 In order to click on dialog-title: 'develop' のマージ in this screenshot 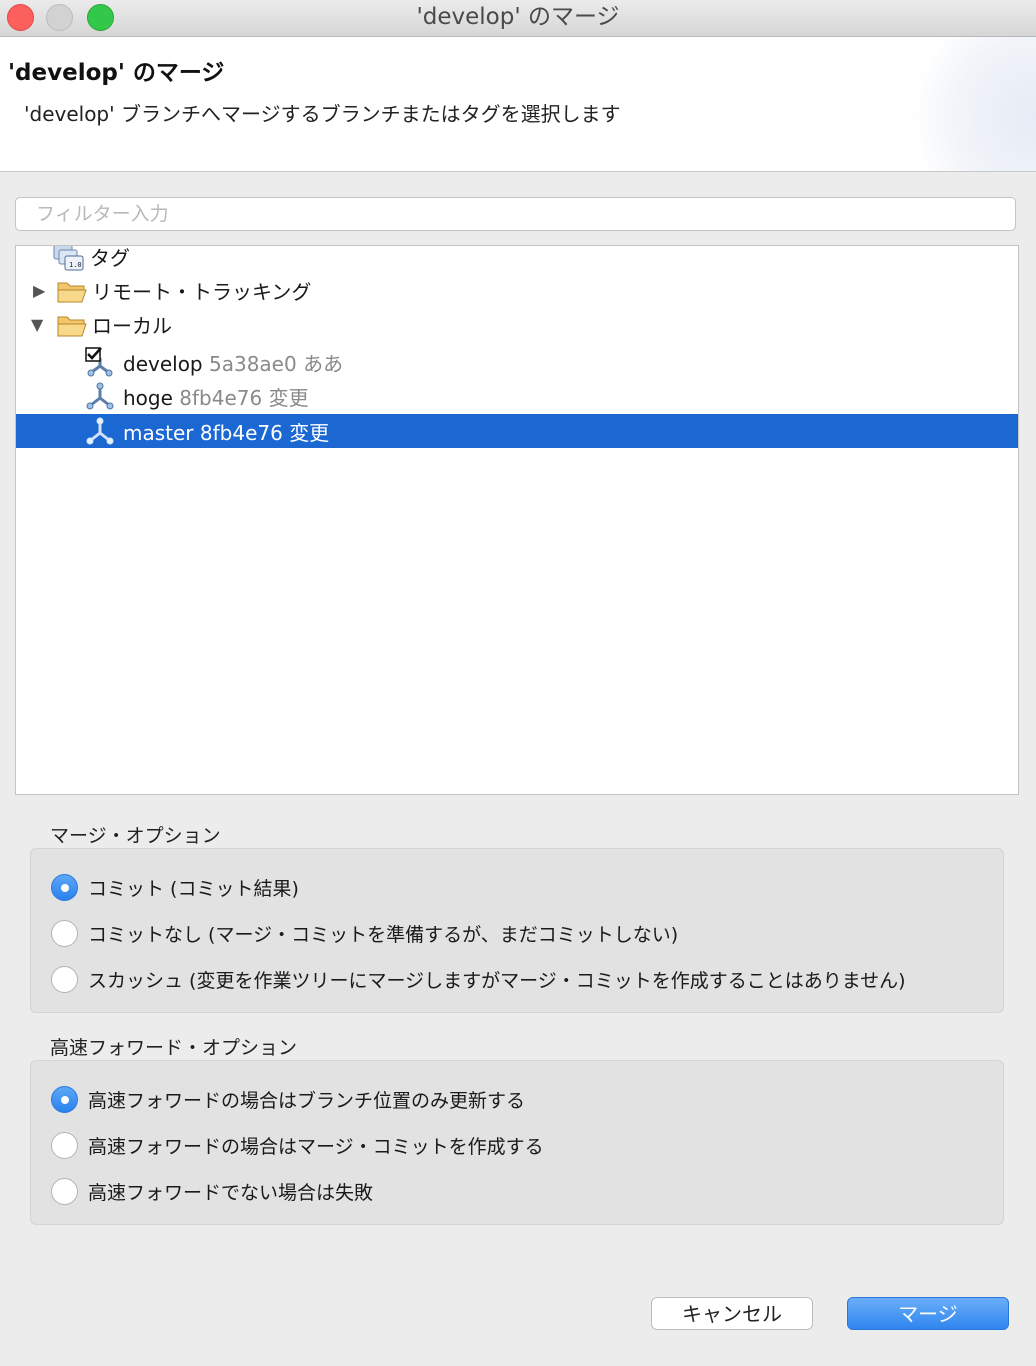, I will do `click(116, 73)`.